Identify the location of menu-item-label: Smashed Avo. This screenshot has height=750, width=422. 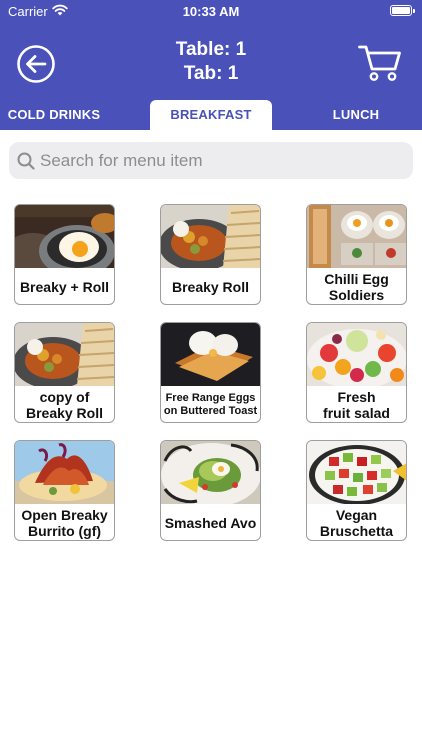
(210, 522).